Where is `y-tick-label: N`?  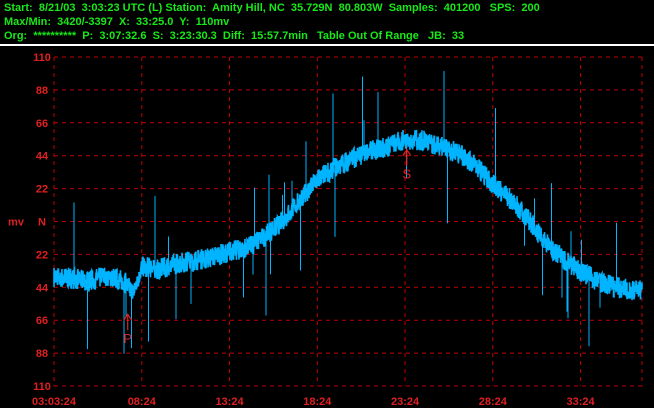 y-tick-label: N is located at coordinates (42, 223).